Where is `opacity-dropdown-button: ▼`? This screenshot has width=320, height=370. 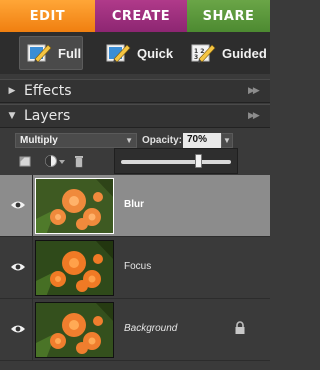 opacity-dropdown-button: ▼ is located at coordinates (227, 140).